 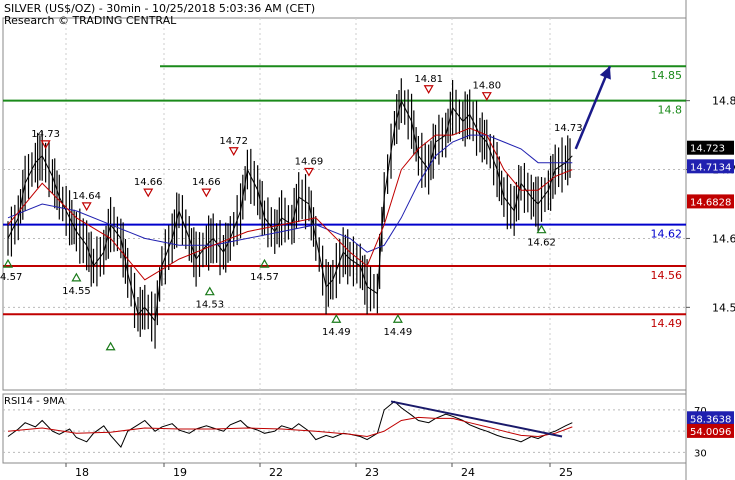 I want to click on price-tag: 14.6828, so click(x=710, y=202).